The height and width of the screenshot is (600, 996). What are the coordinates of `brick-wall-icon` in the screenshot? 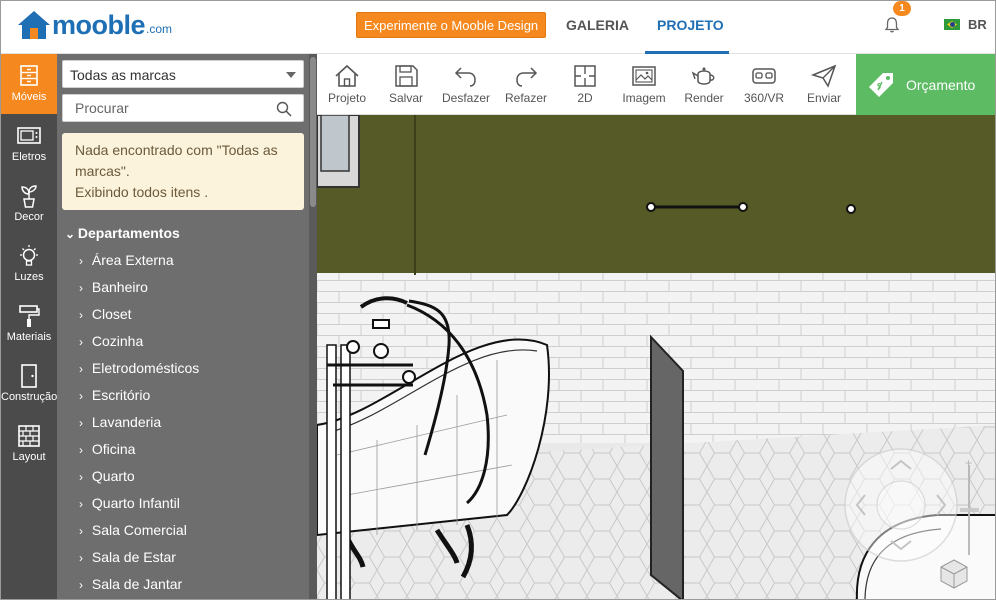 It's located at (29, 436).